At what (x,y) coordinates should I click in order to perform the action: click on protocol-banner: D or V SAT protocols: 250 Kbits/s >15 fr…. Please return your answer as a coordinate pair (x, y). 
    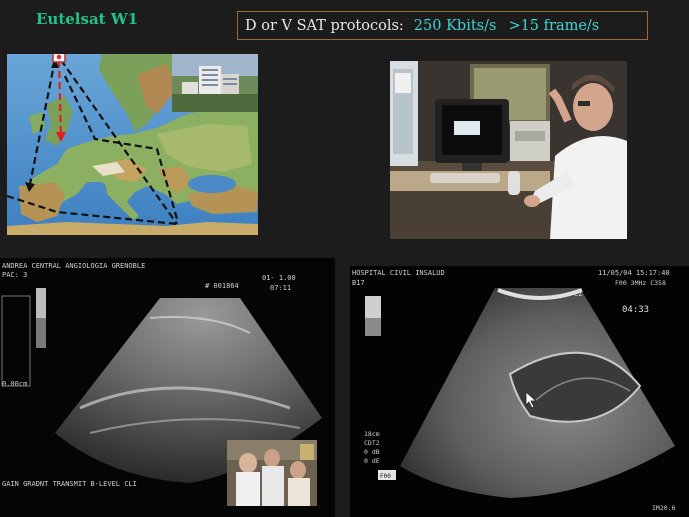
    Looking at the image, I should click on (442, 25).